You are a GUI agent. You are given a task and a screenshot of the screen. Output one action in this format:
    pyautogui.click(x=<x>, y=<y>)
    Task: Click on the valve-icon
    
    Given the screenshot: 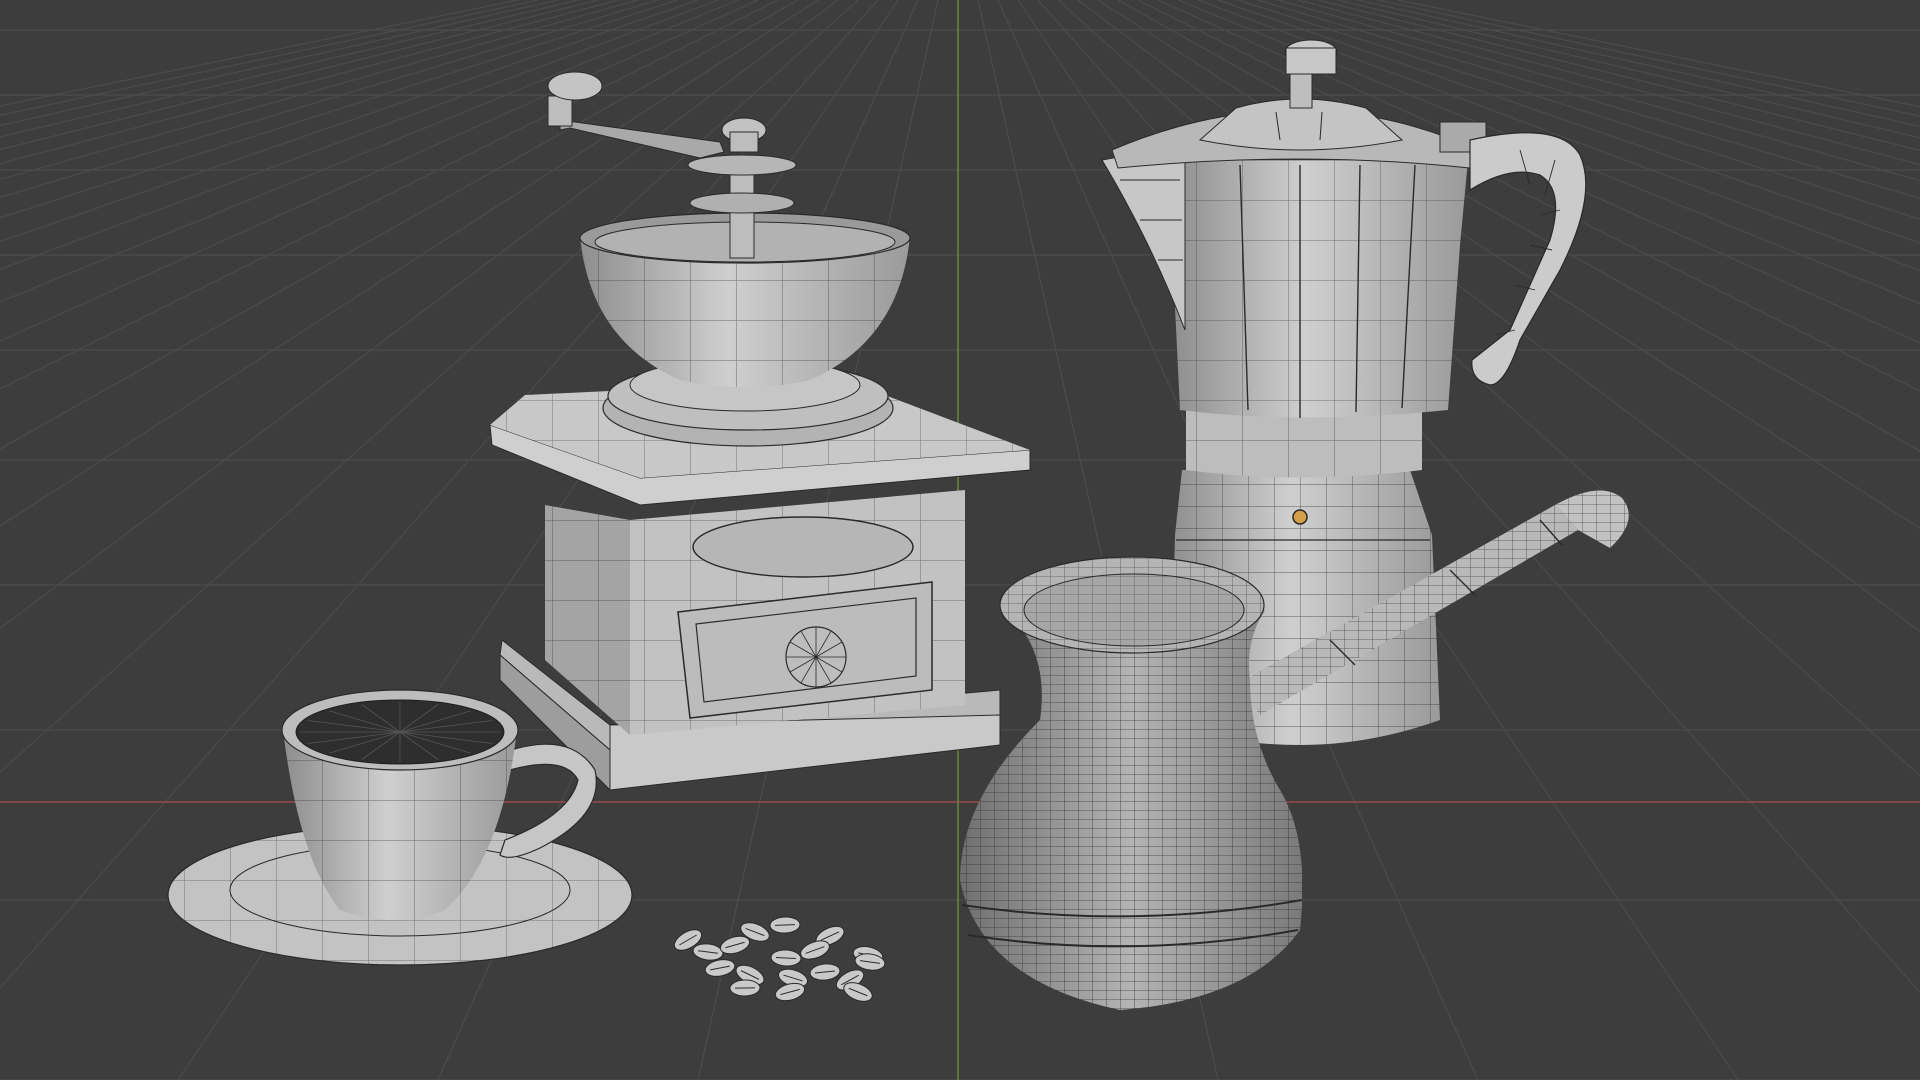 What is the action you would take?
    pyautogui.click(x=1300, y=517)
    